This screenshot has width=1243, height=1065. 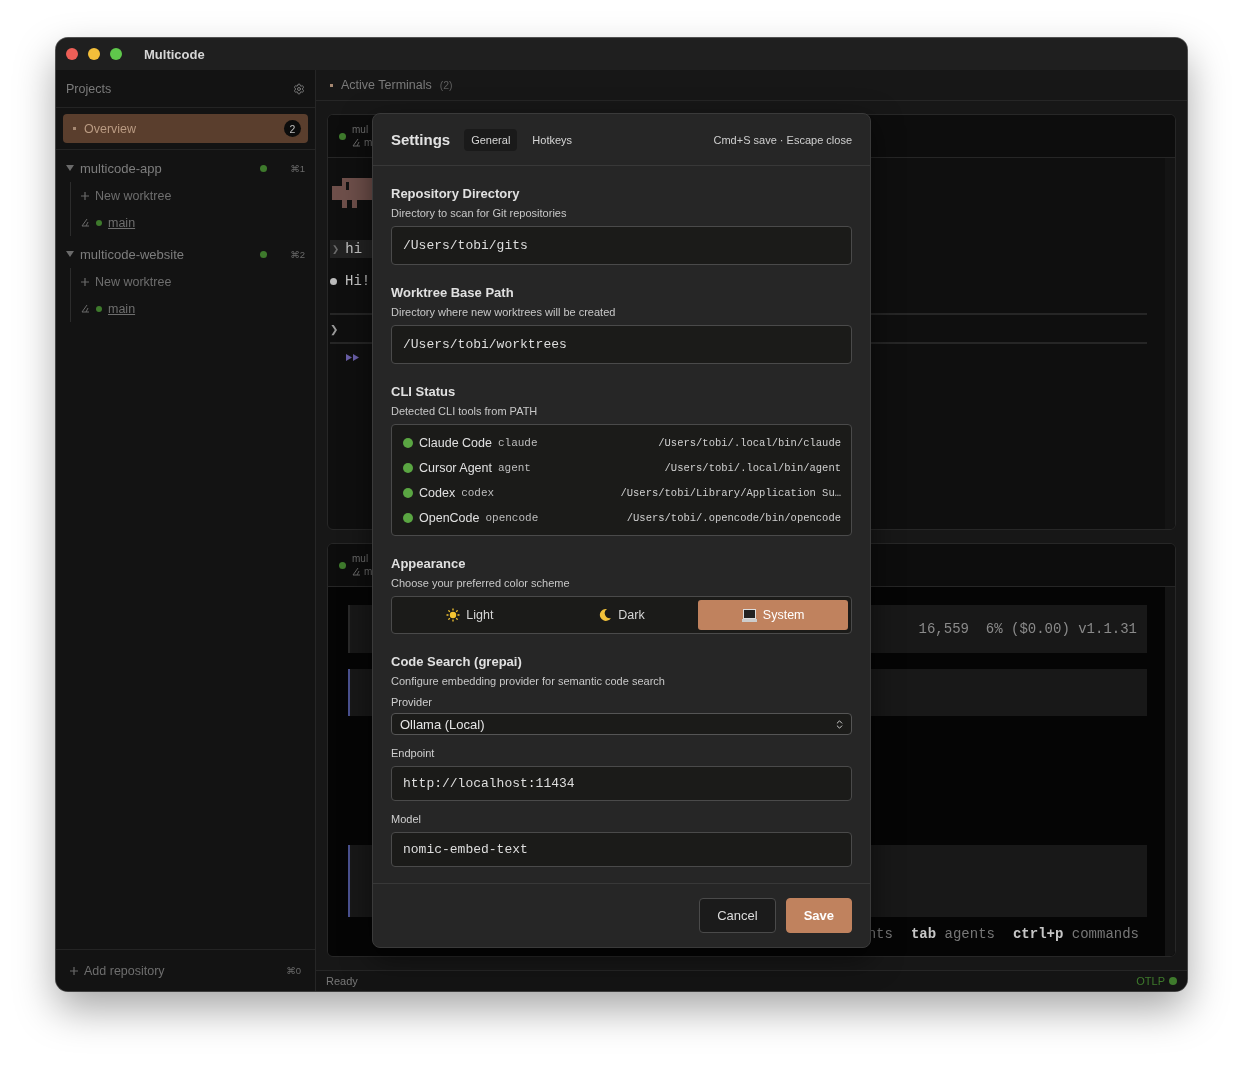 What do you see at coordinates (733, 517) in the screenshot?
I see `tool-path: /Users/tobi/.opencode/bin/opencode` at bounding box center [733, 517].